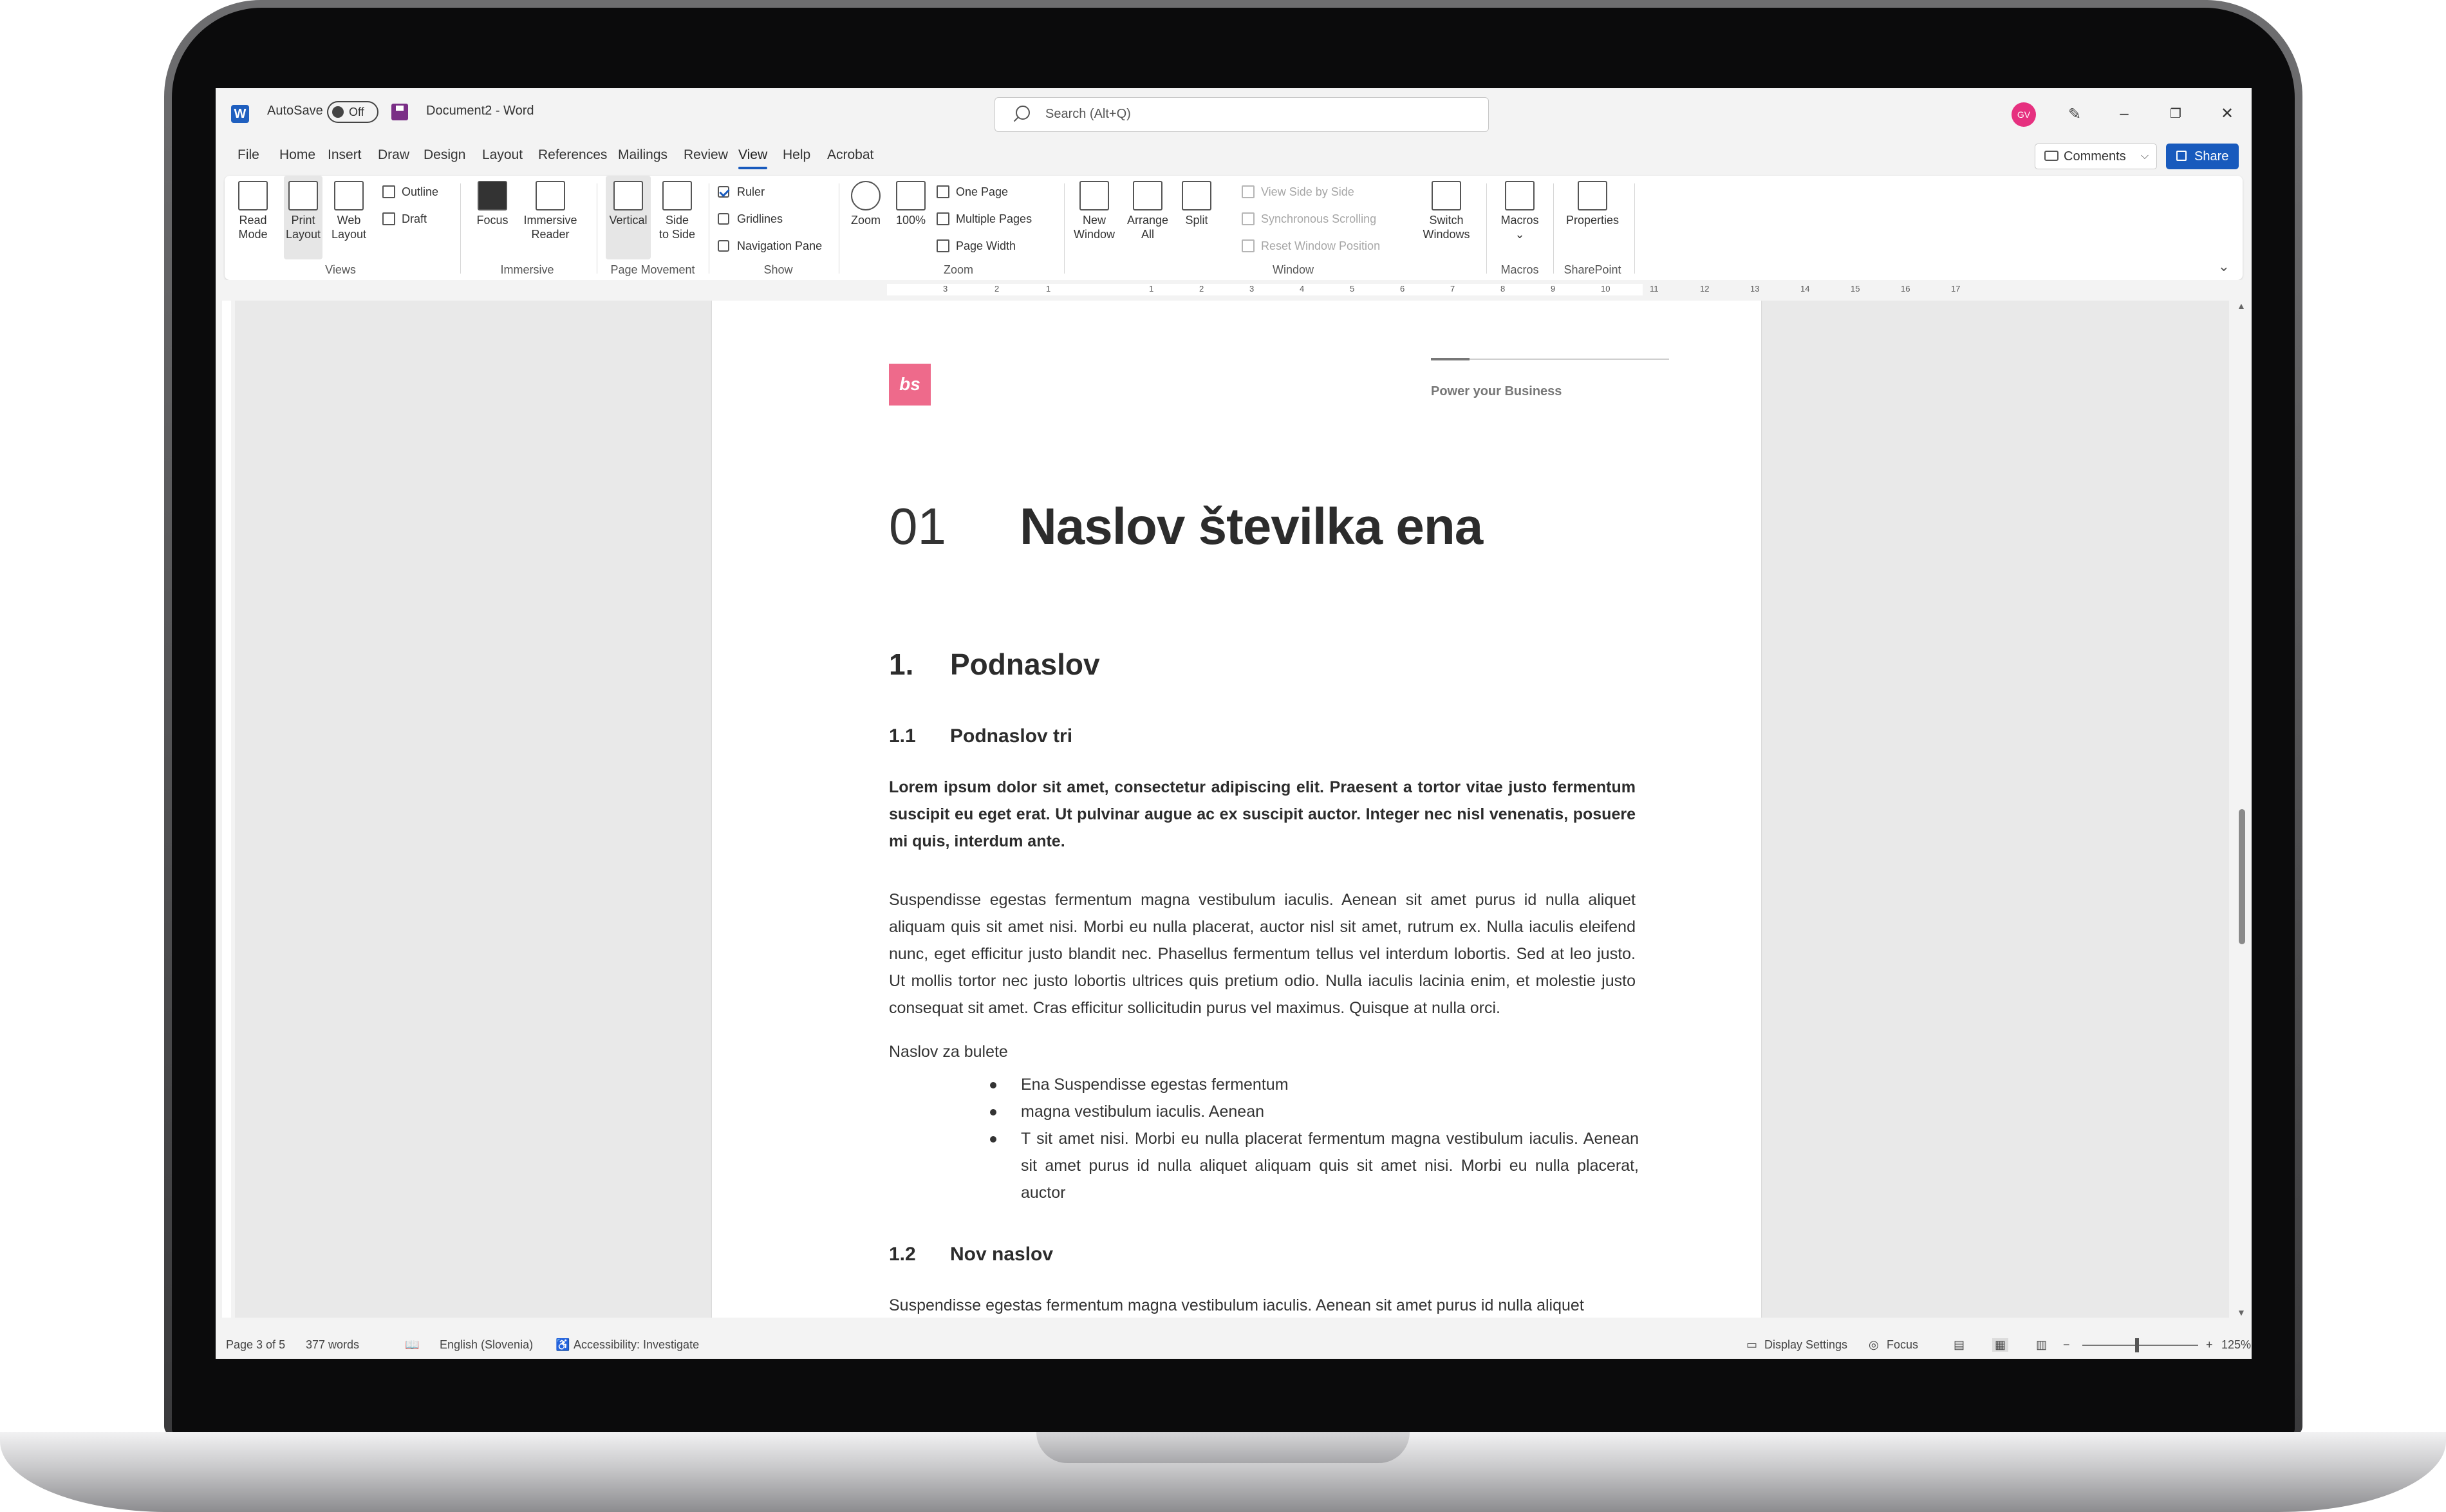 The height and width of the screenshot is (1512, 2446). I want to click on checkbox-checked-icon, so click(723, 192).